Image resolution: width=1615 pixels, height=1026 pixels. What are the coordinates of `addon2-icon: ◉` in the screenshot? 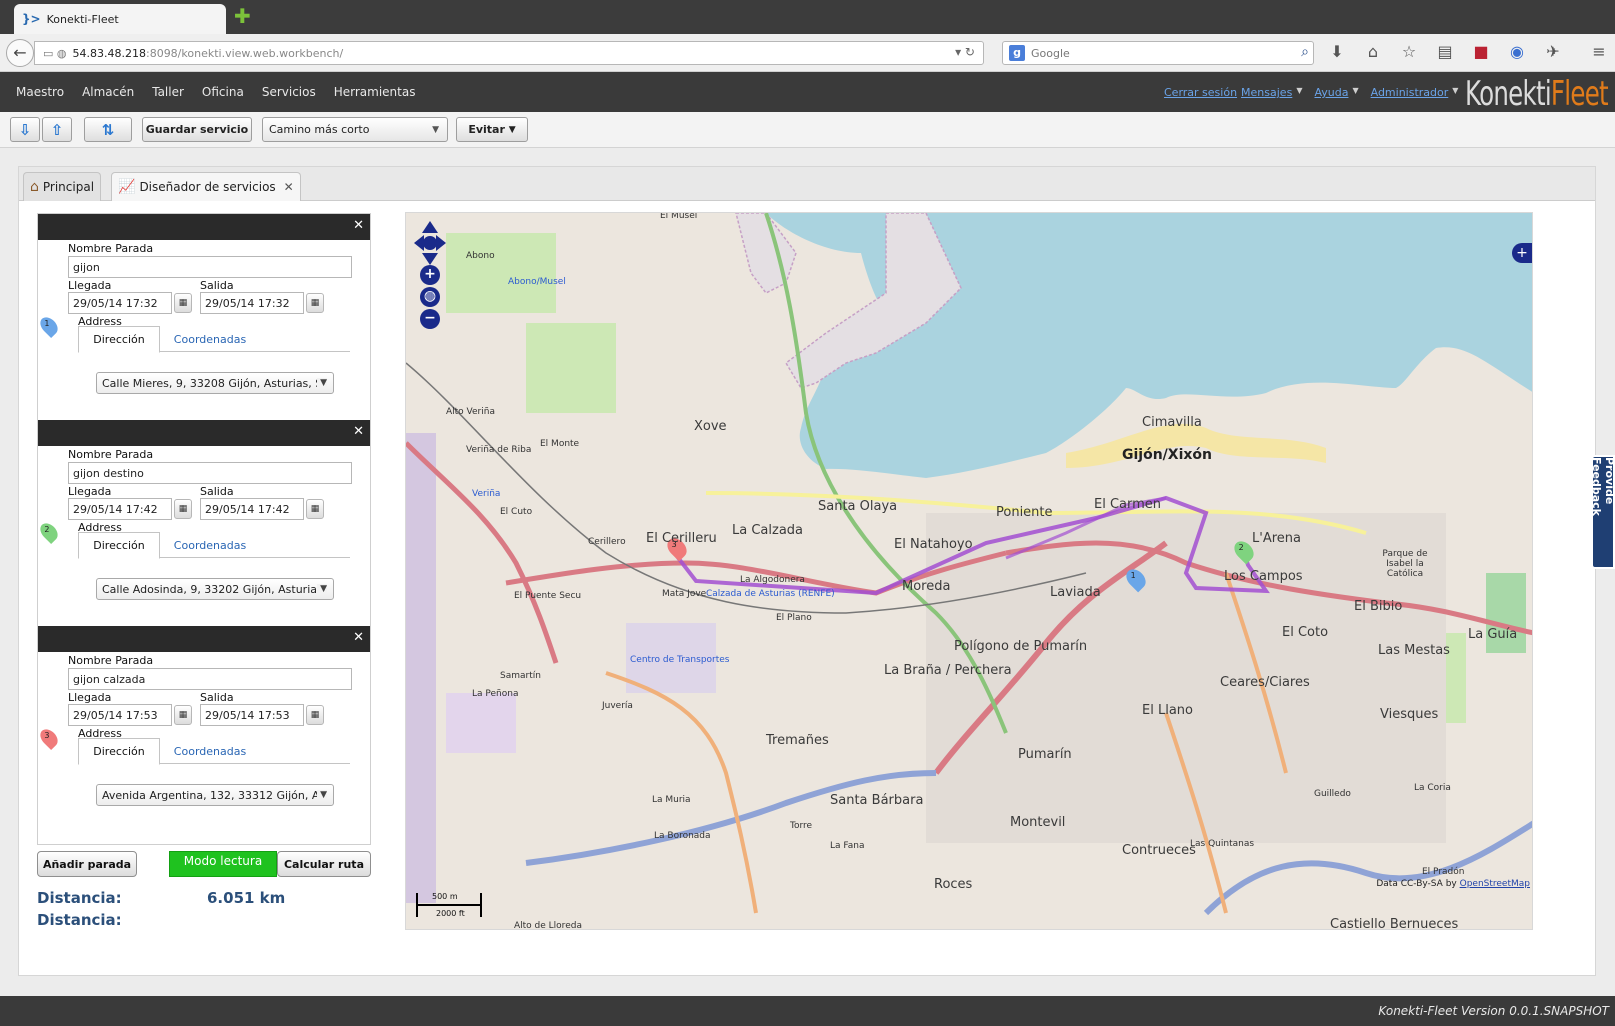 It's located at (1517, 51).